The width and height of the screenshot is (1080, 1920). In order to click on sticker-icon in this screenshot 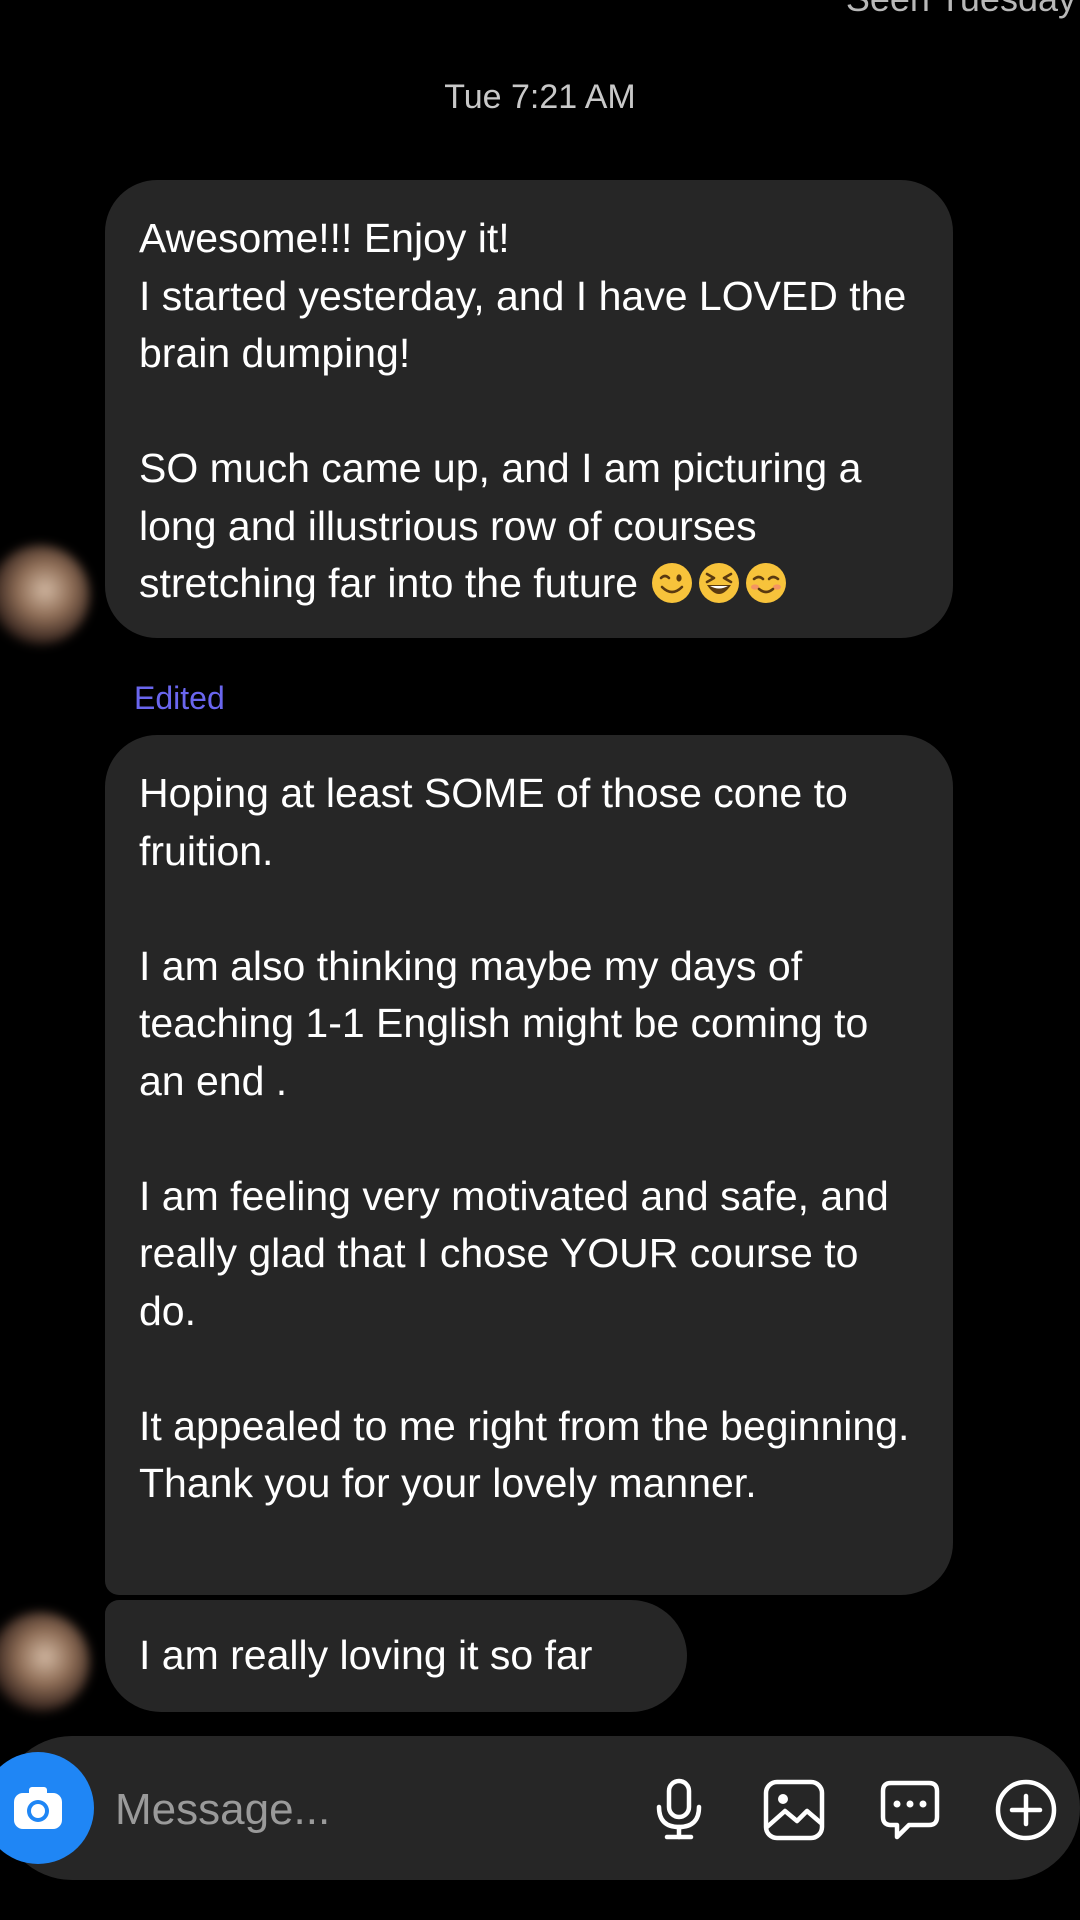, I will do `click(910, 1810)`.